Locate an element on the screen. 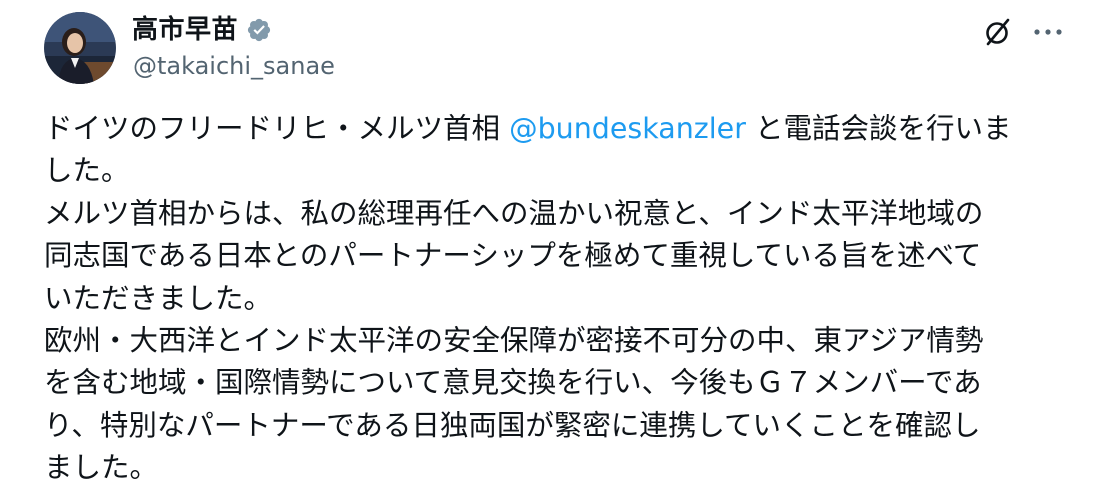  more-options-button is located at coordinates (1048, 32).